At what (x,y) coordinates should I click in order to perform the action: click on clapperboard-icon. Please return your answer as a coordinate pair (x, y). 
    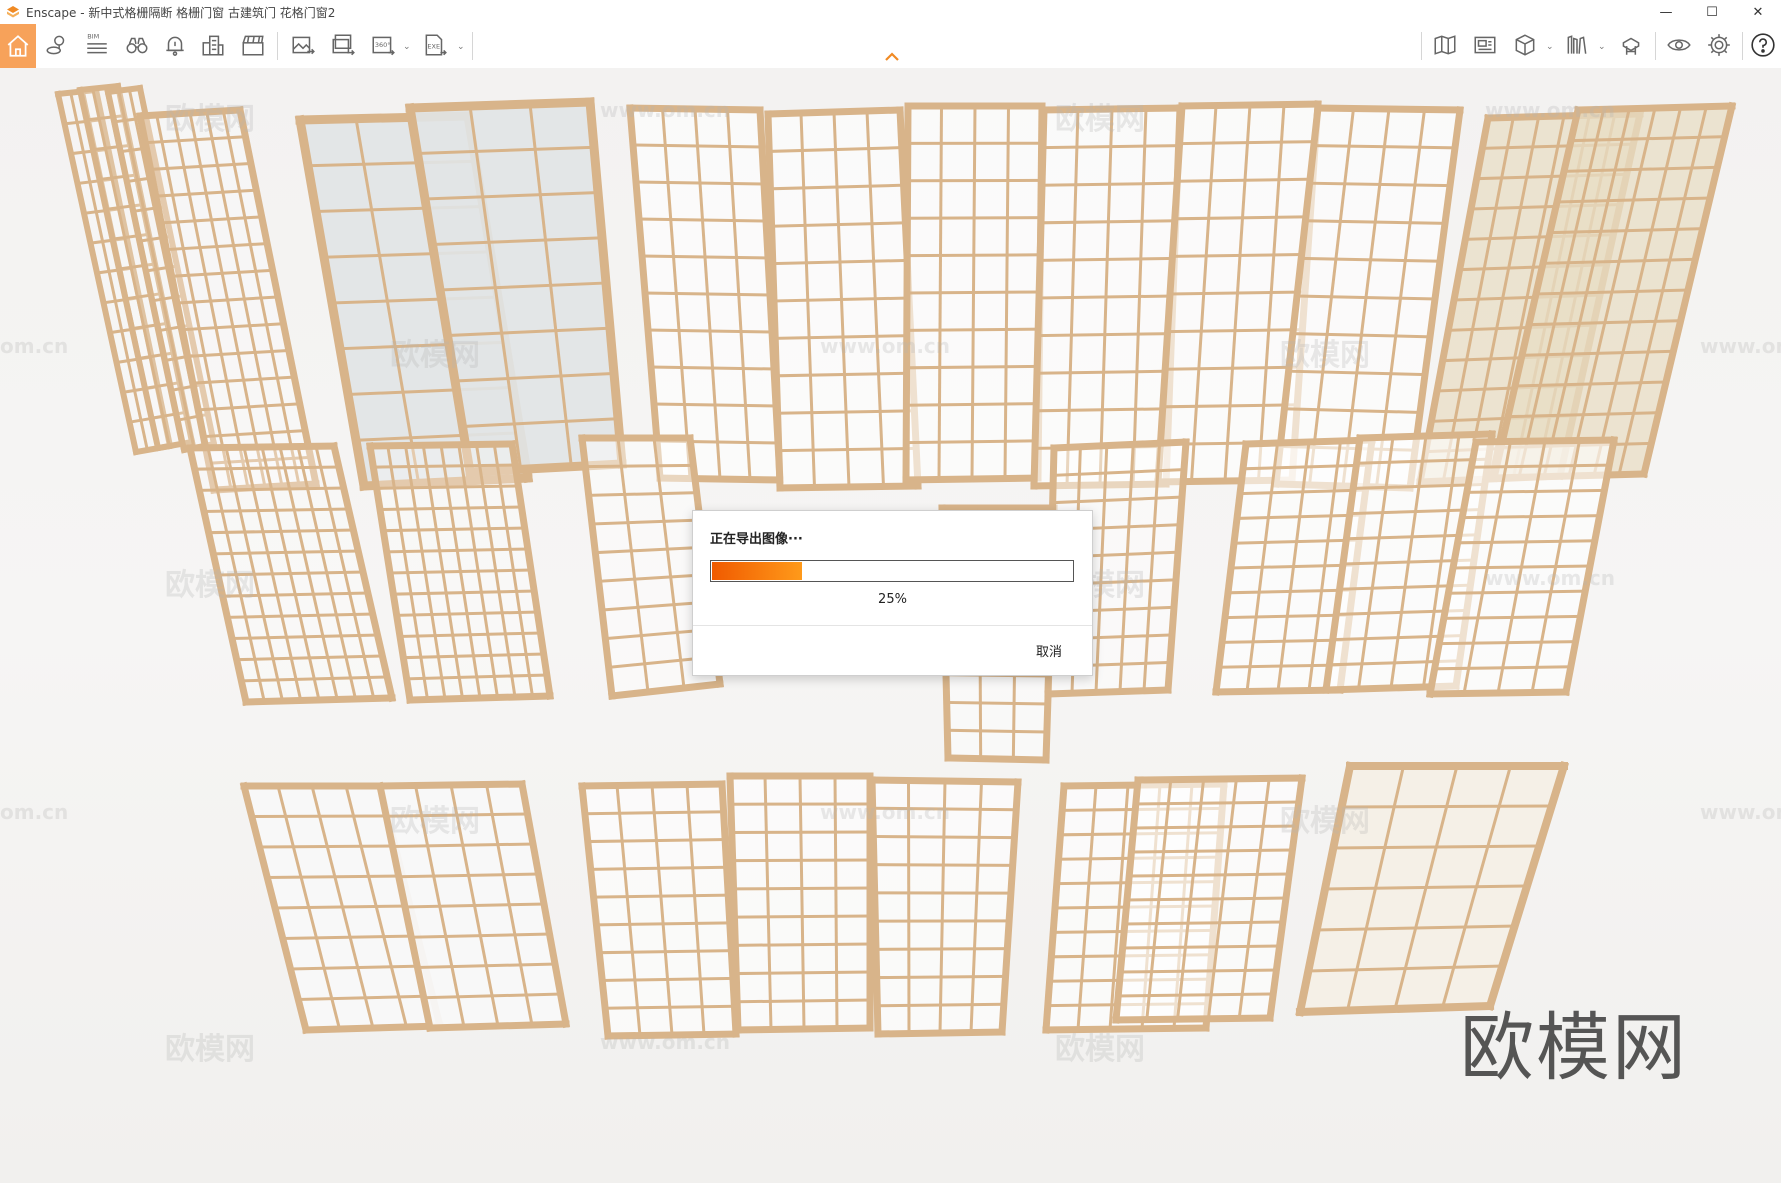
    Looking at the image, I should click on (253, 45).